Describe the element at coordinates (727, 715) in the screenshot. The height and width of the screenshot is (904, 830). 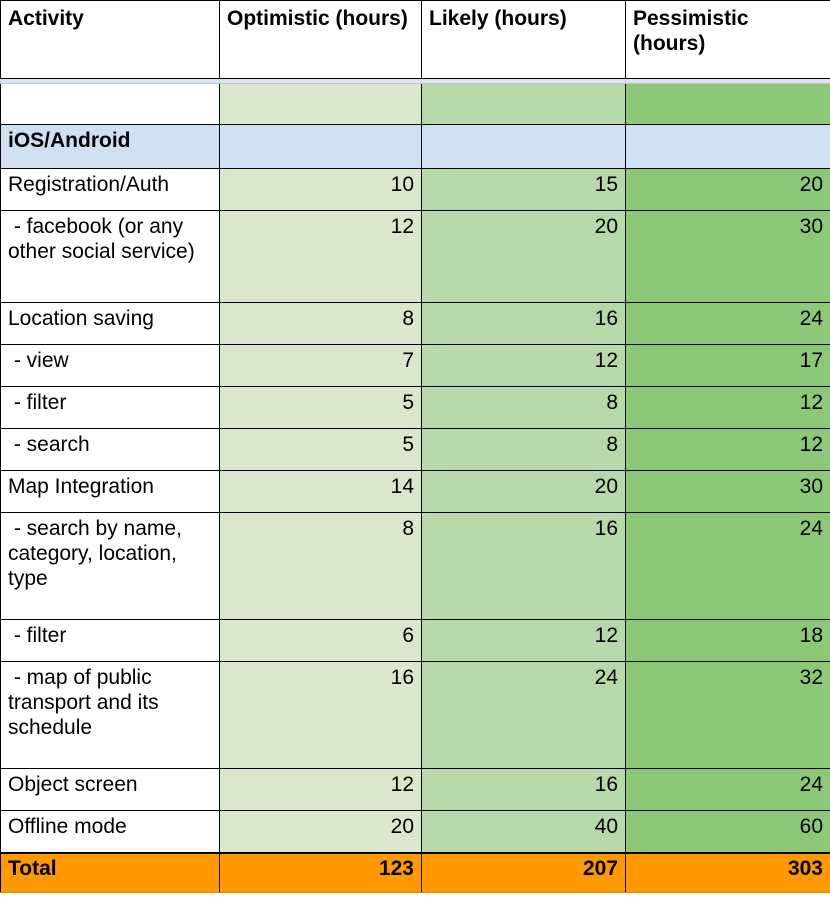
I see `cell-pessimistic: 32` at that location.